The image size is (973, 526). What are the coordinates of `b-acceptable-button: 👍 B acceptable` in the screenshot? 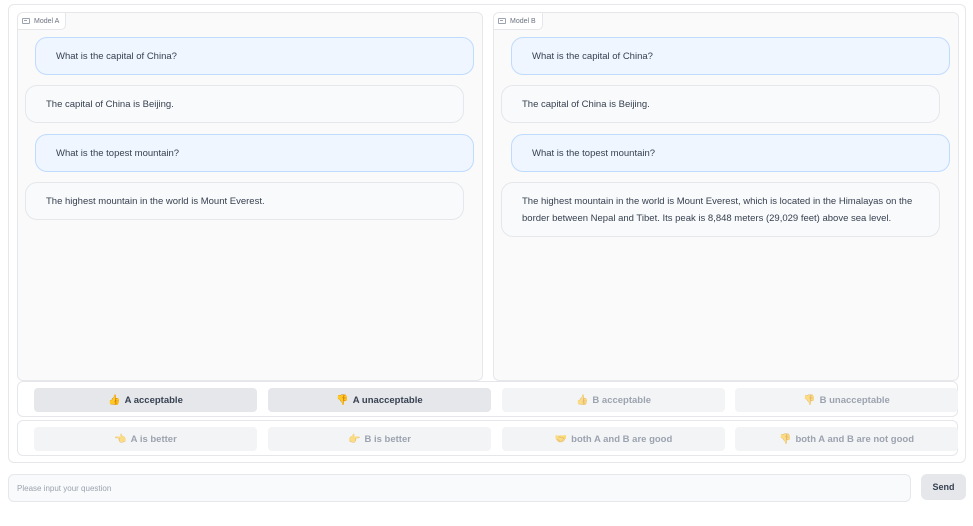 It's located at (613, 400).